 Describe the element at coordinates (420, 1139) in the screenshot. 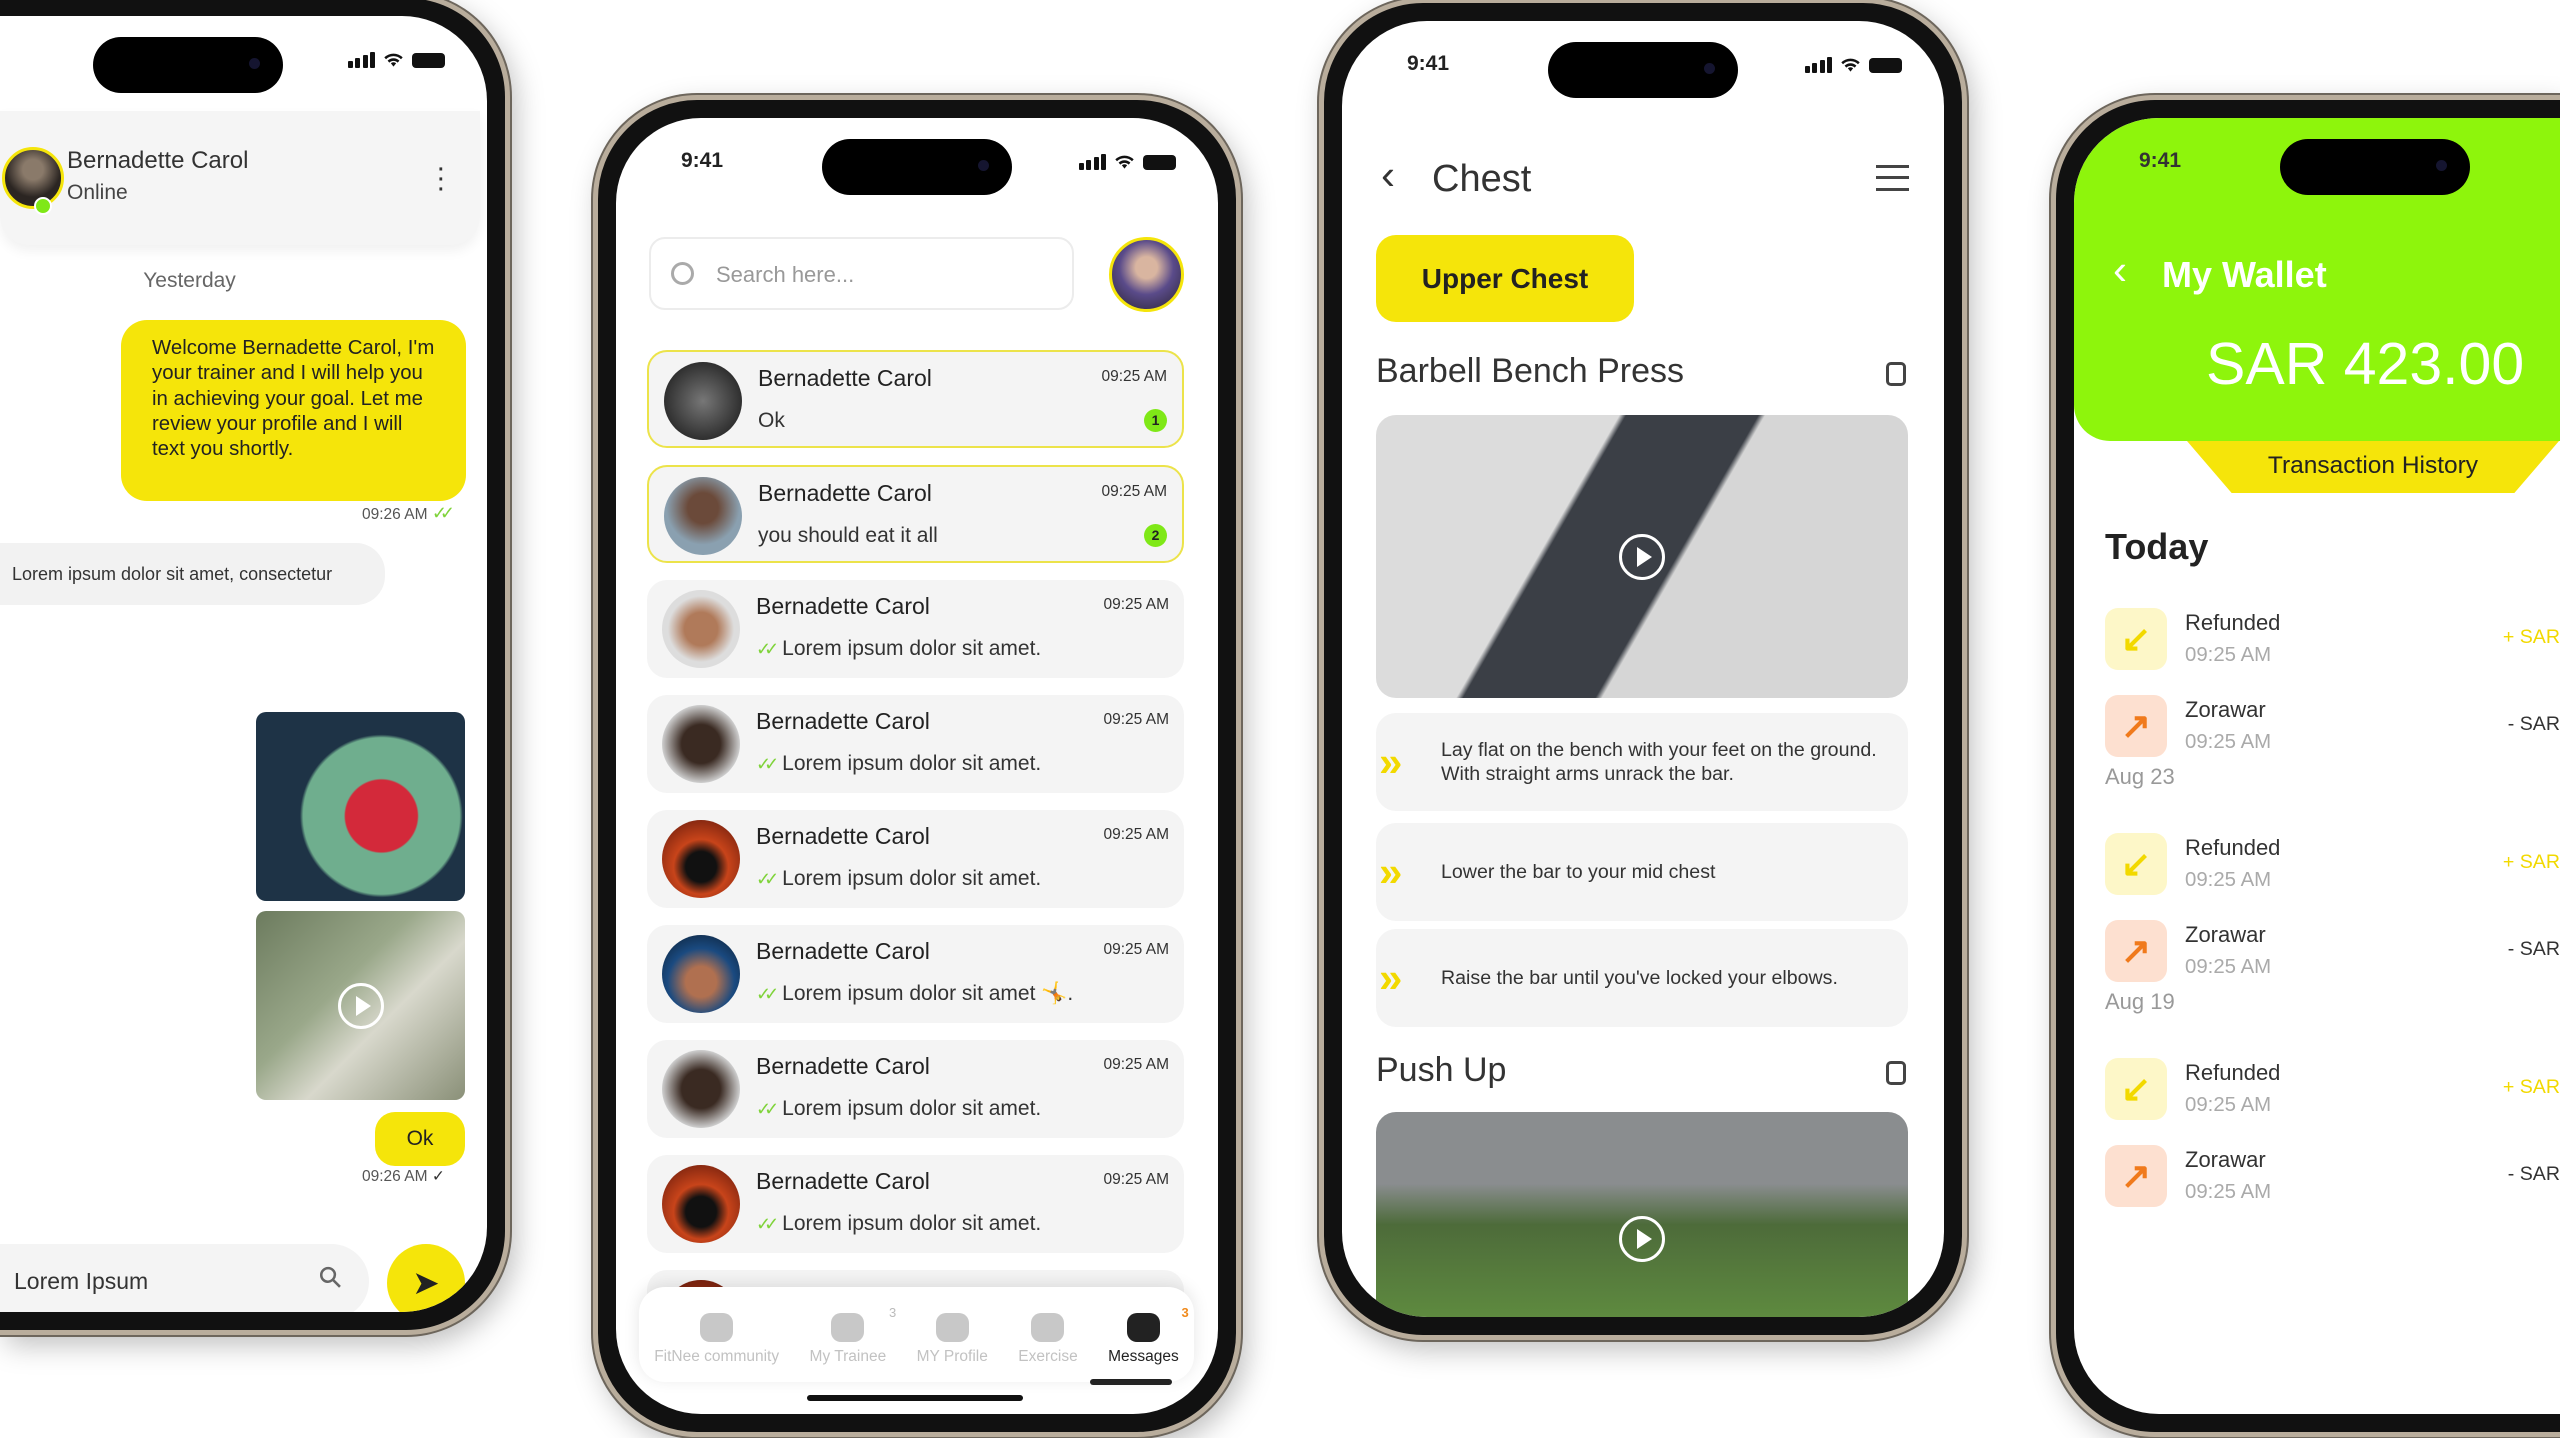

I see `ok-message: Ok` at that location.